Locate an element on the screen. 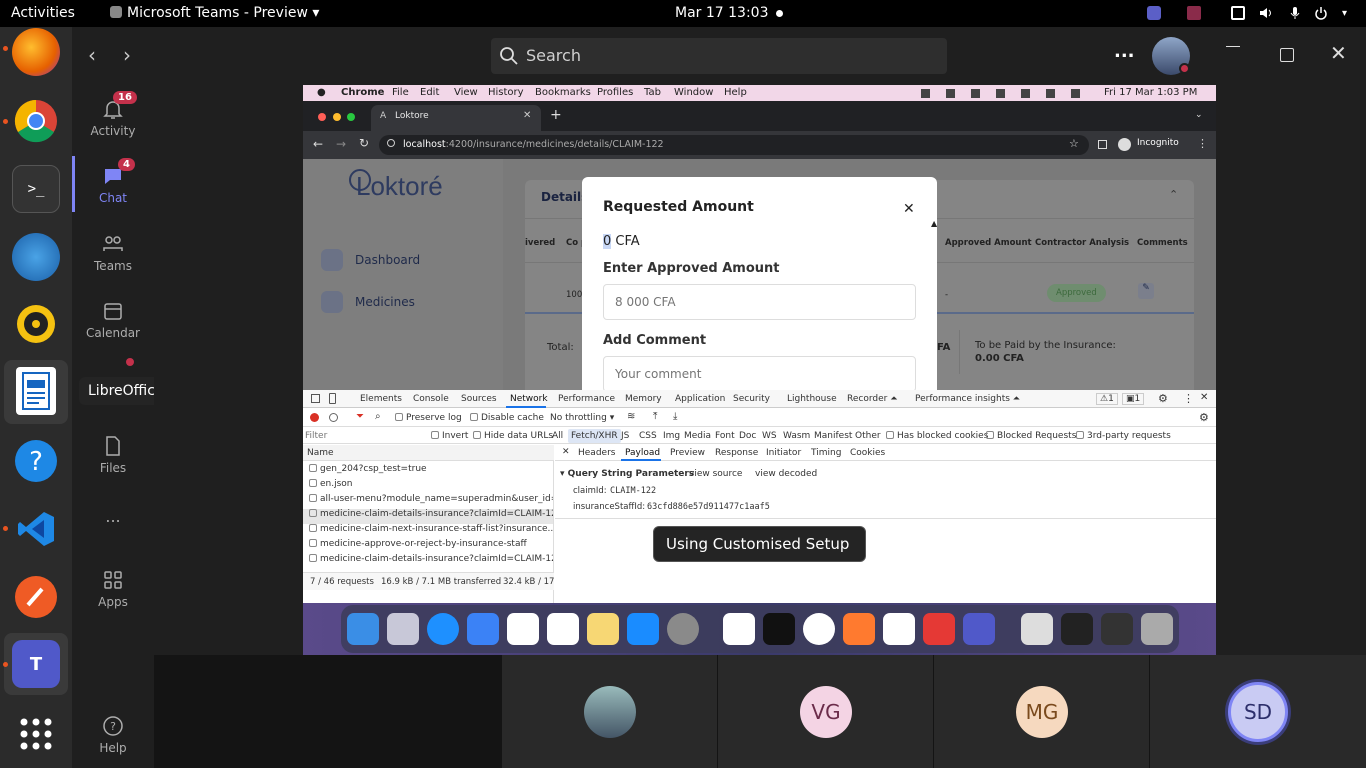 The image size is (1366, 768). devtools-tab-sources: Sources is located at coordinates (479, 399).